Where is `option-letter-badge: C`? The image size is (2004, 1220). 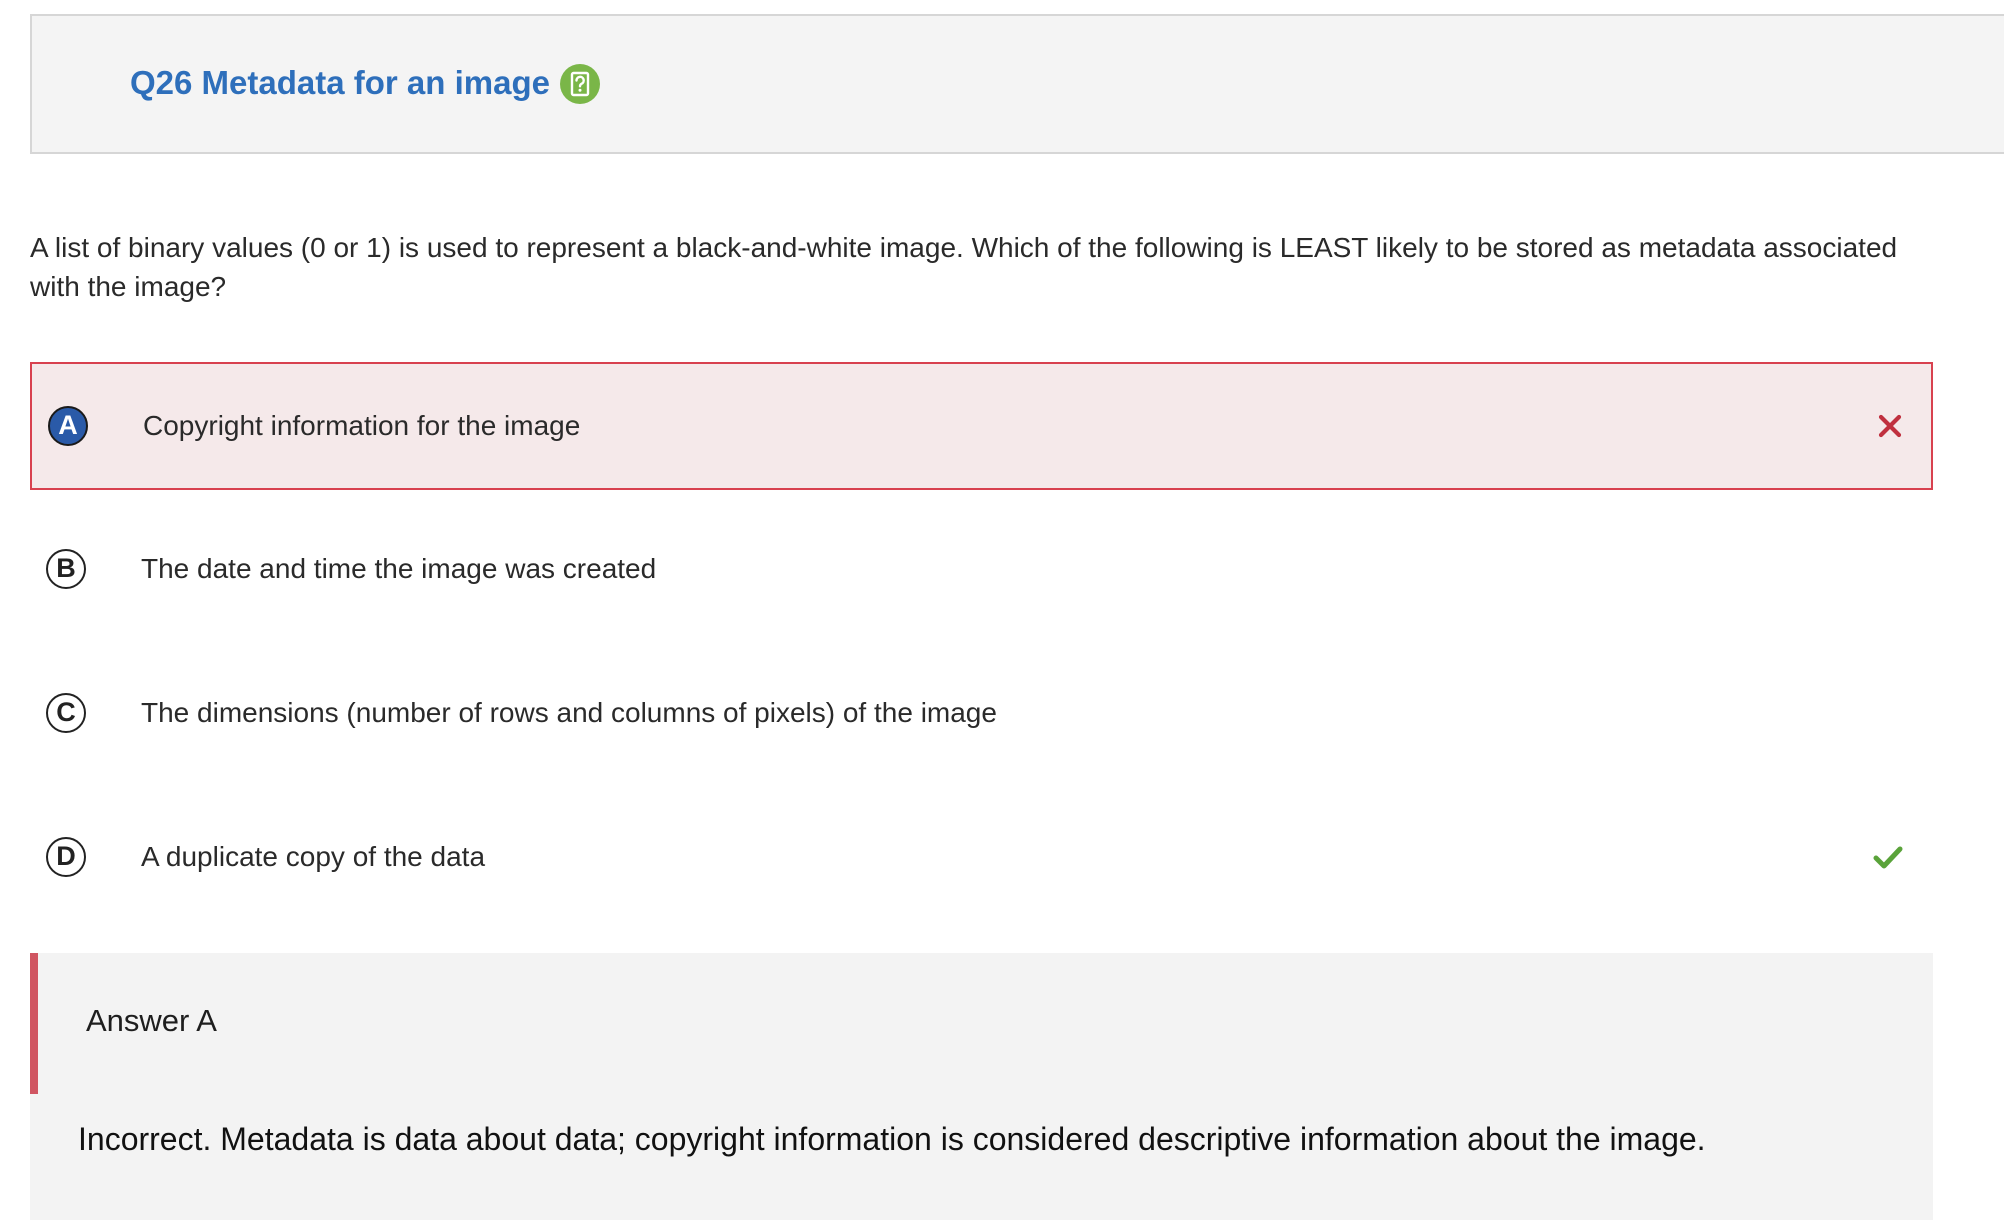
option-letter-badge: C is located at coordinates (66, 713).